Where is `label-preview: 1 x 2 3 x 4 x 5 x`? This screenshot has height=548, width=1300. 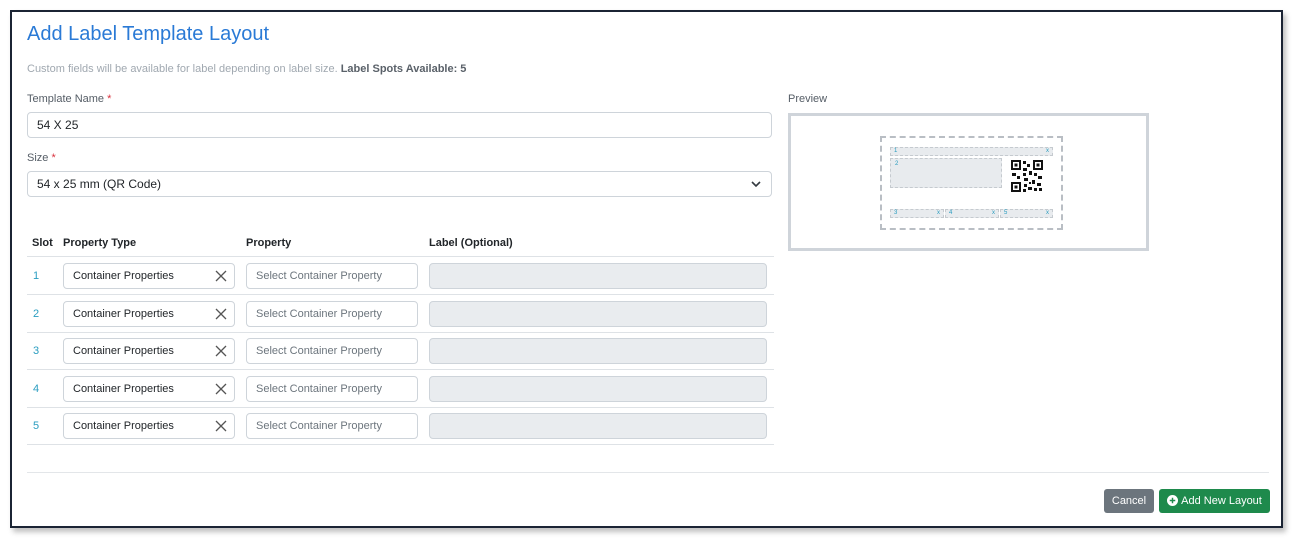 label-preview: 1 x 2 3 x 4 x 5 x is located at coordinates (971, 183).